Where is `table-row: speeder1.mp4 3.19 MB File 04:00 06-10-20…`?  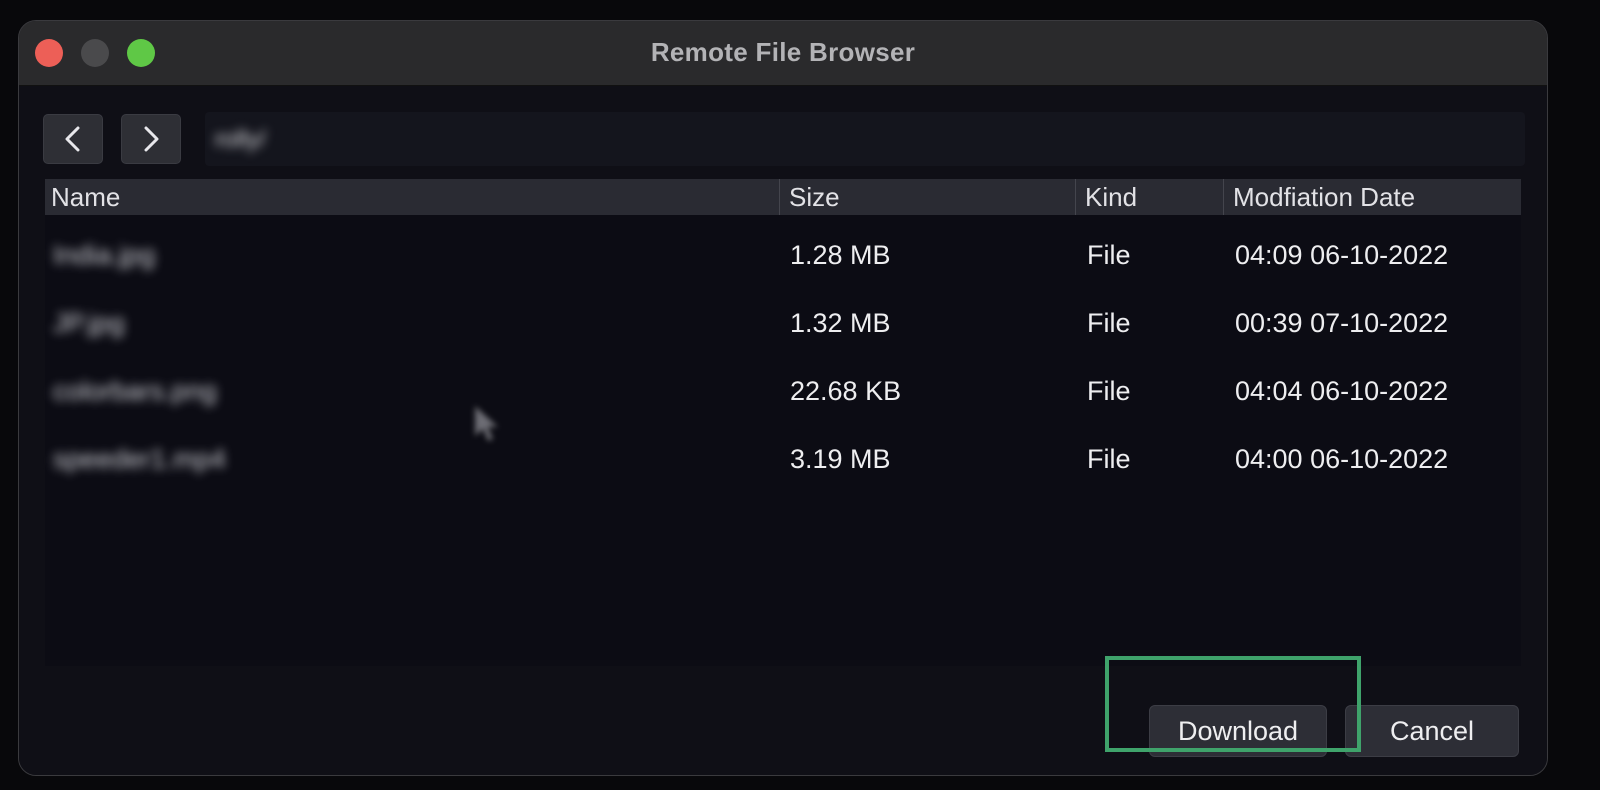
table-row: speeder1.mp4 3.19 MB File 04:00 06-10-20… is located at coordinates (783, 458).